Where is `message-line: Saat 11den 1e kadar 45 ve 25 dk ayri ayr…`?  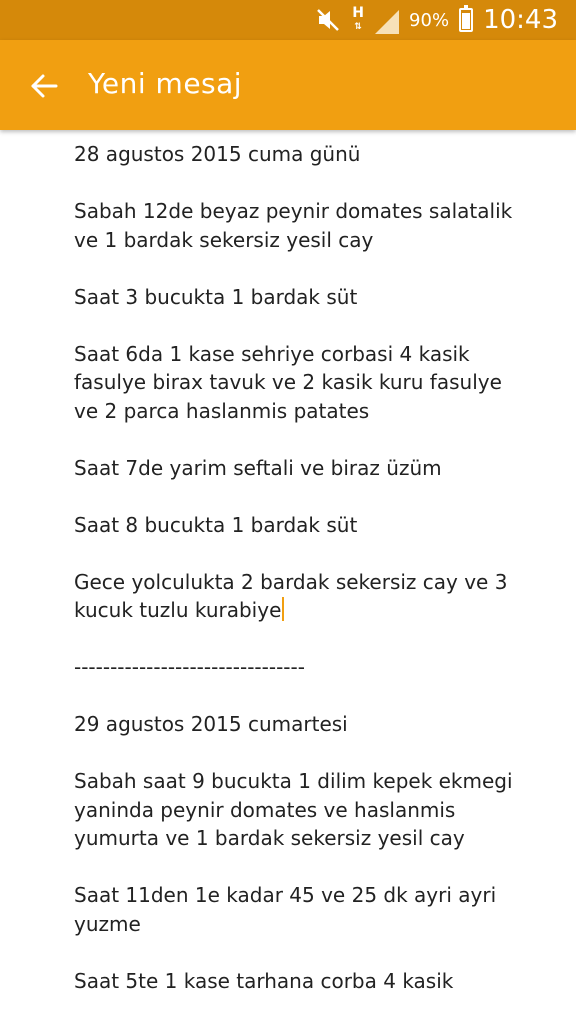 message-line: Saat 11den 1e kadar 45 ve 25 dk ayri ayr… is located at coordinates (288, 909).